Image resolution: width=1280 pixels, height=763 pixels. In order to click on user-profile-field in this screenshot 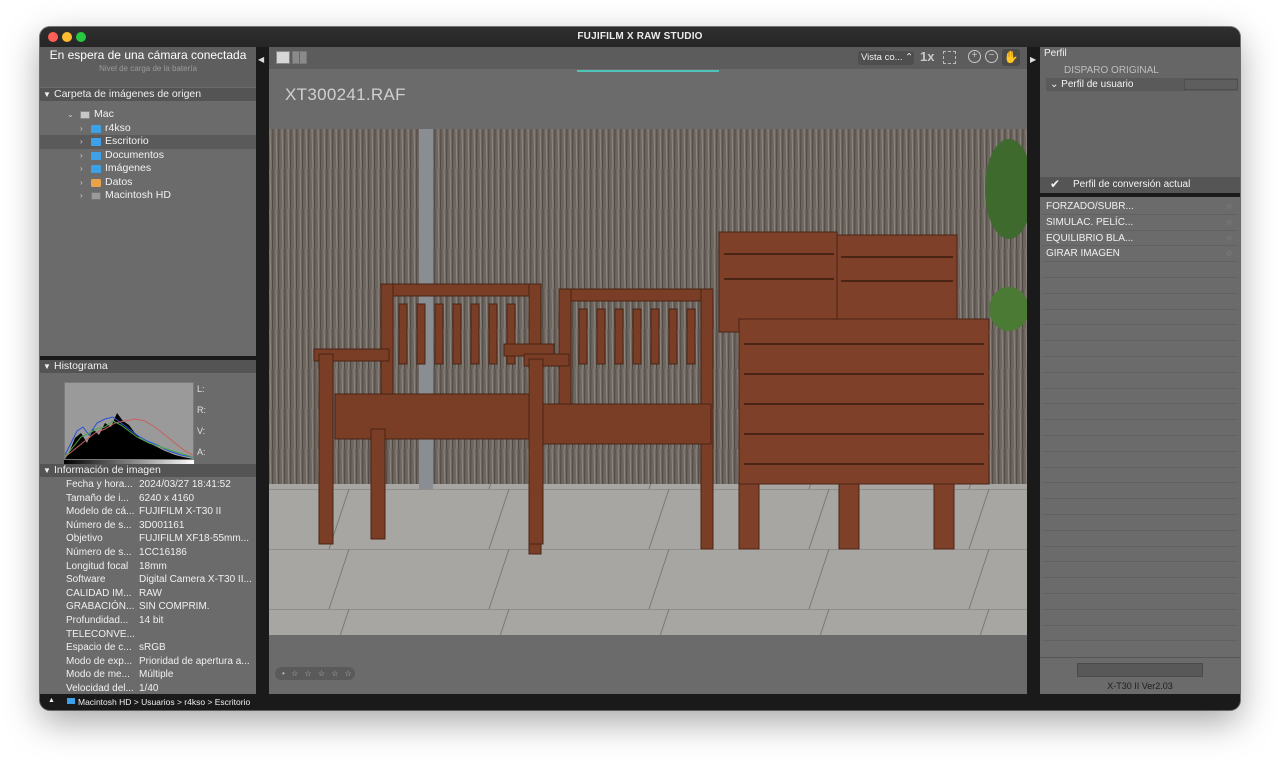, I will do `click(1211, 84)`.